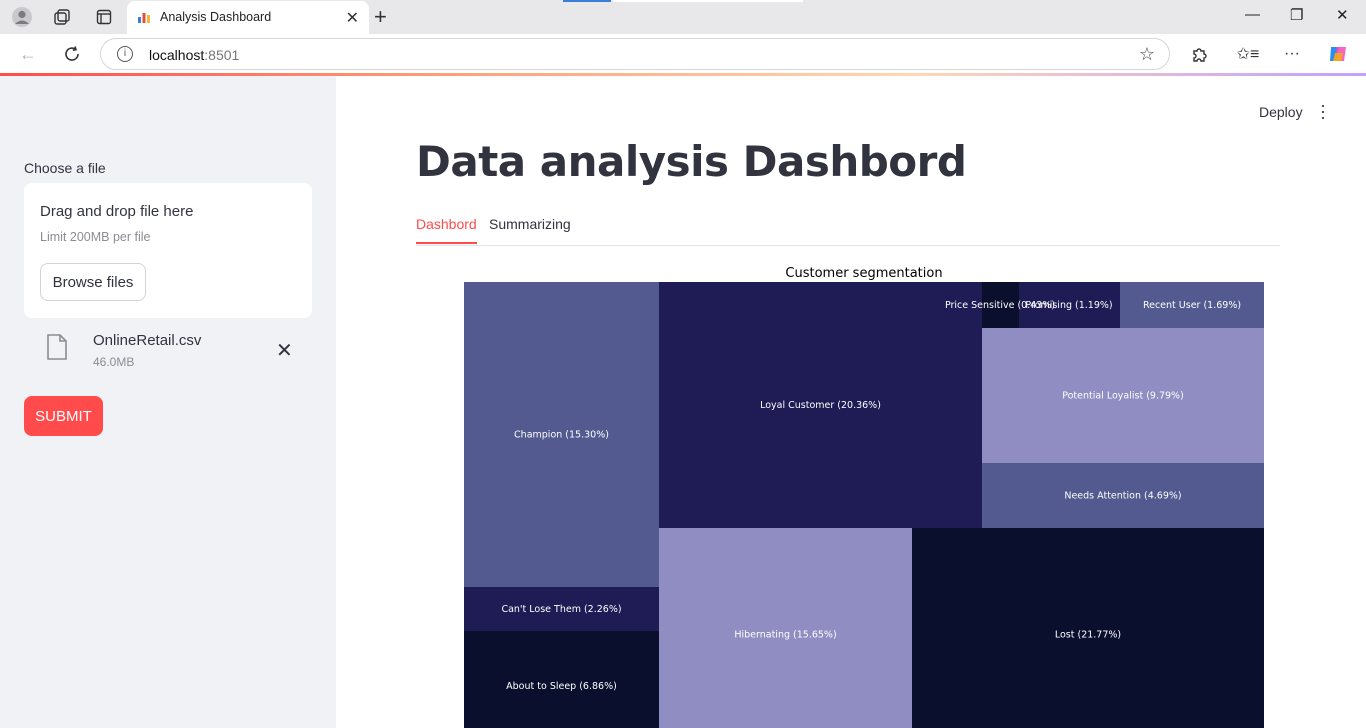 Image resolution: width=1366 pixels, height=728 pixels. Describe the element at coordinates (22, 17) in the screenshot. I see `profile-icon` at that location.